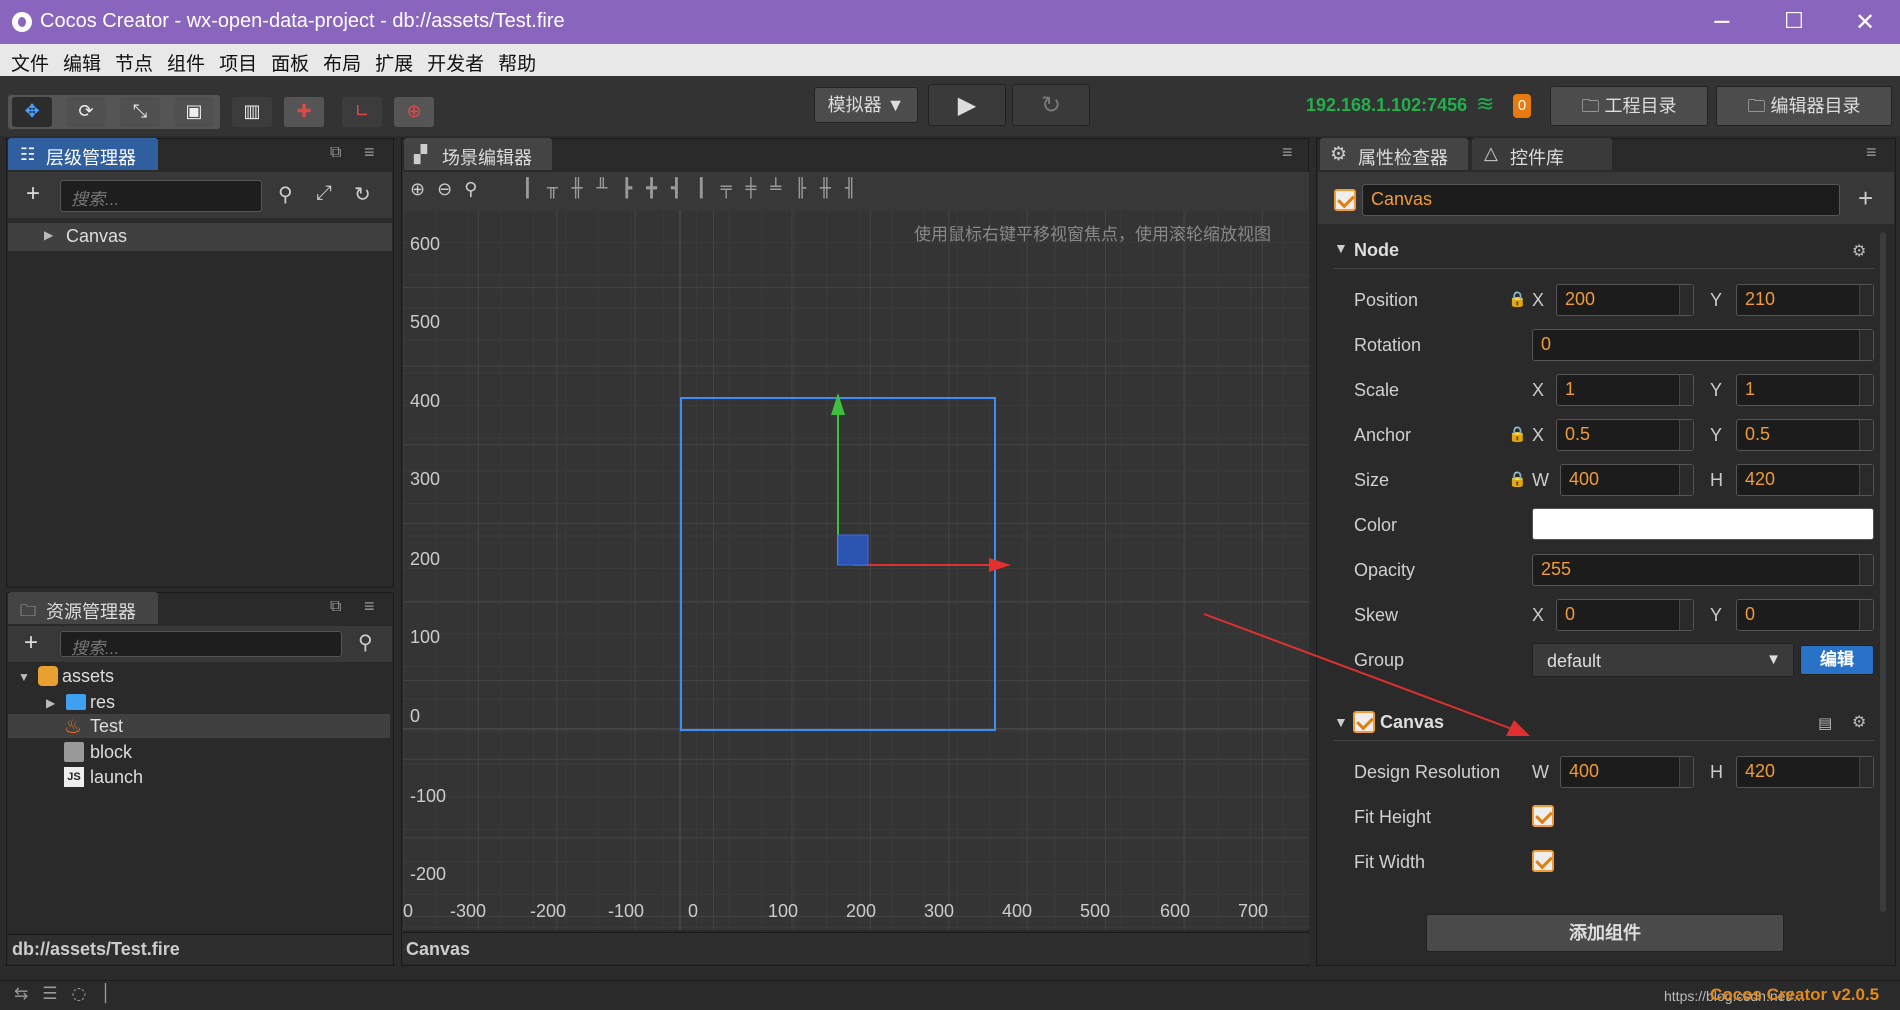  What do you see at coordinates (140, 112) in the screenshot?
I see `scale-tool-icon: ⤡` at bounding box center [140, 112].